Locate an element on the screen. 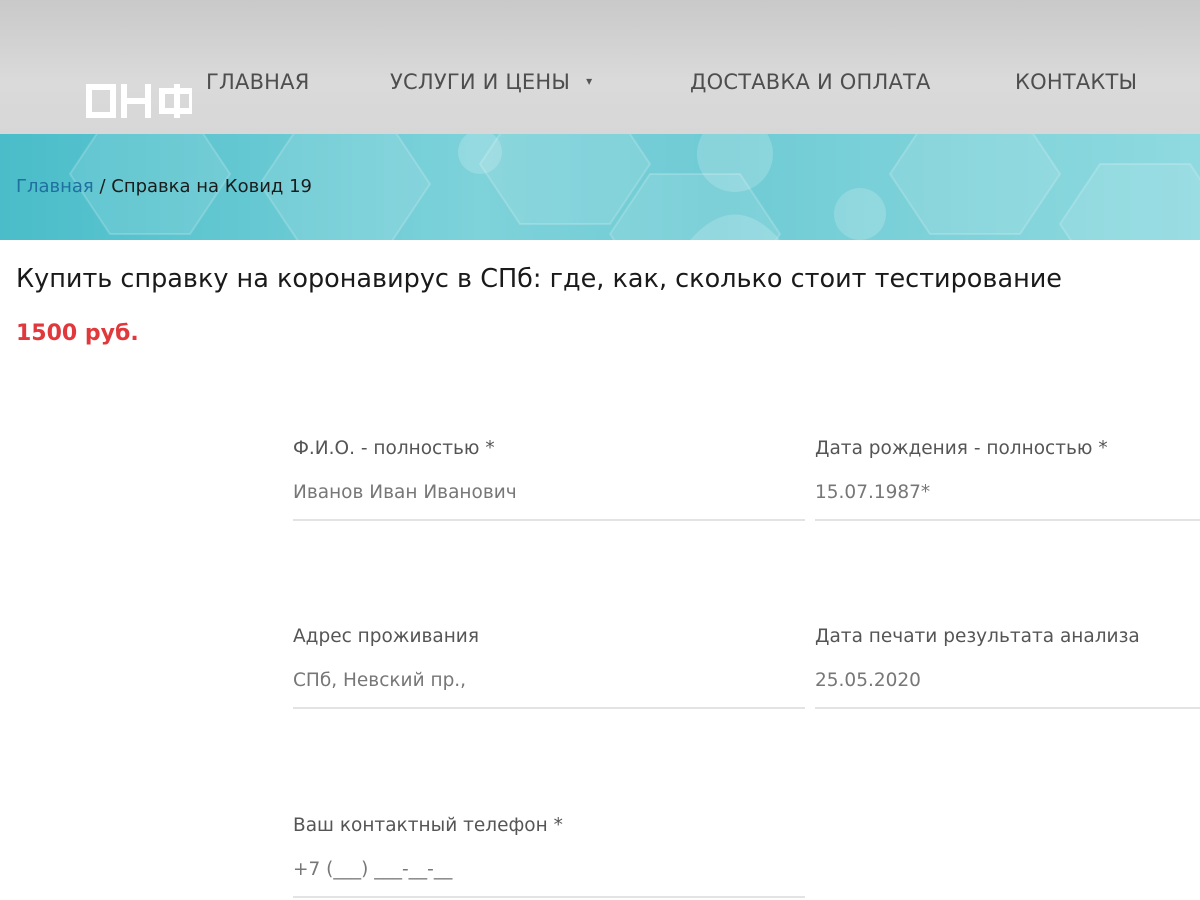 This screenshot has width=1200, height=900. dob-field-group: Дата рождения - полностью * is located at coordinates (1007, 479).